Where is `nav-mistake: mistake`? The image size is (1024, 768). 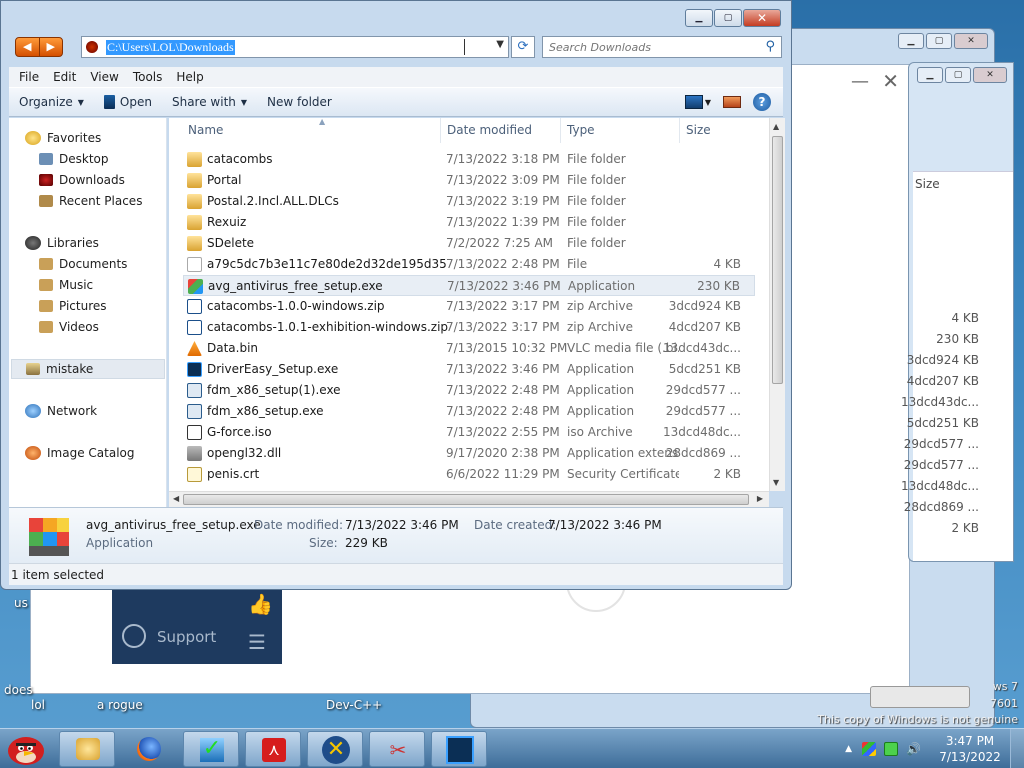 nav-mistake: mistake is located at coordinates (88, 369).